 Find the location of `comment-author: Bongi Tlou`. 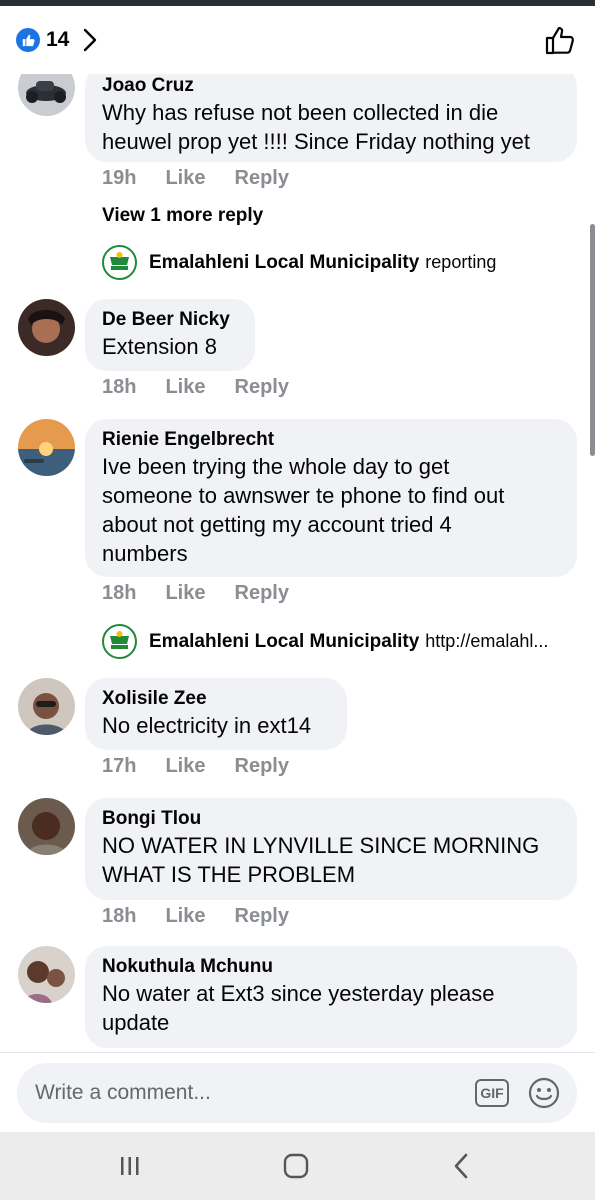

comment-author: Bongi Tlou is located at coordinates (331, 819).